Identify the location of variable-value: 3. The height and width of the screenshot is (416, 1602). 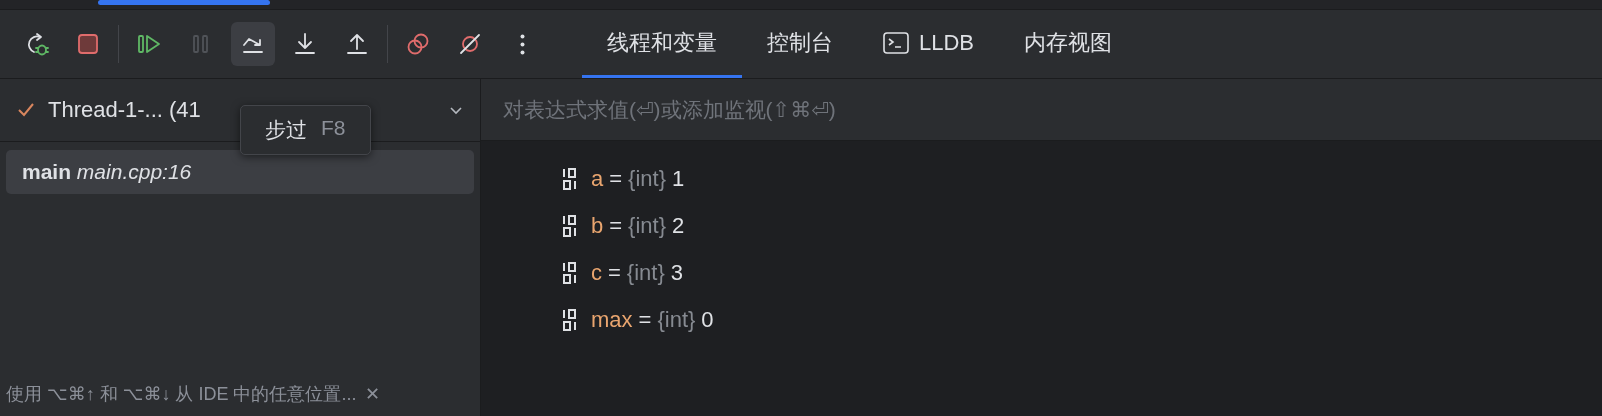
(677, 272).